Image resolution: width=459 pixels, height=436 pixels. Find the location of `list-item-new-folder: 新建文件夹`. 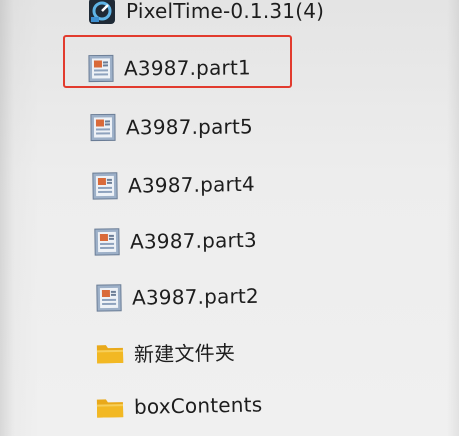

list-item-new-folder: 新建文件夹 is located at coordinates (166, 352).